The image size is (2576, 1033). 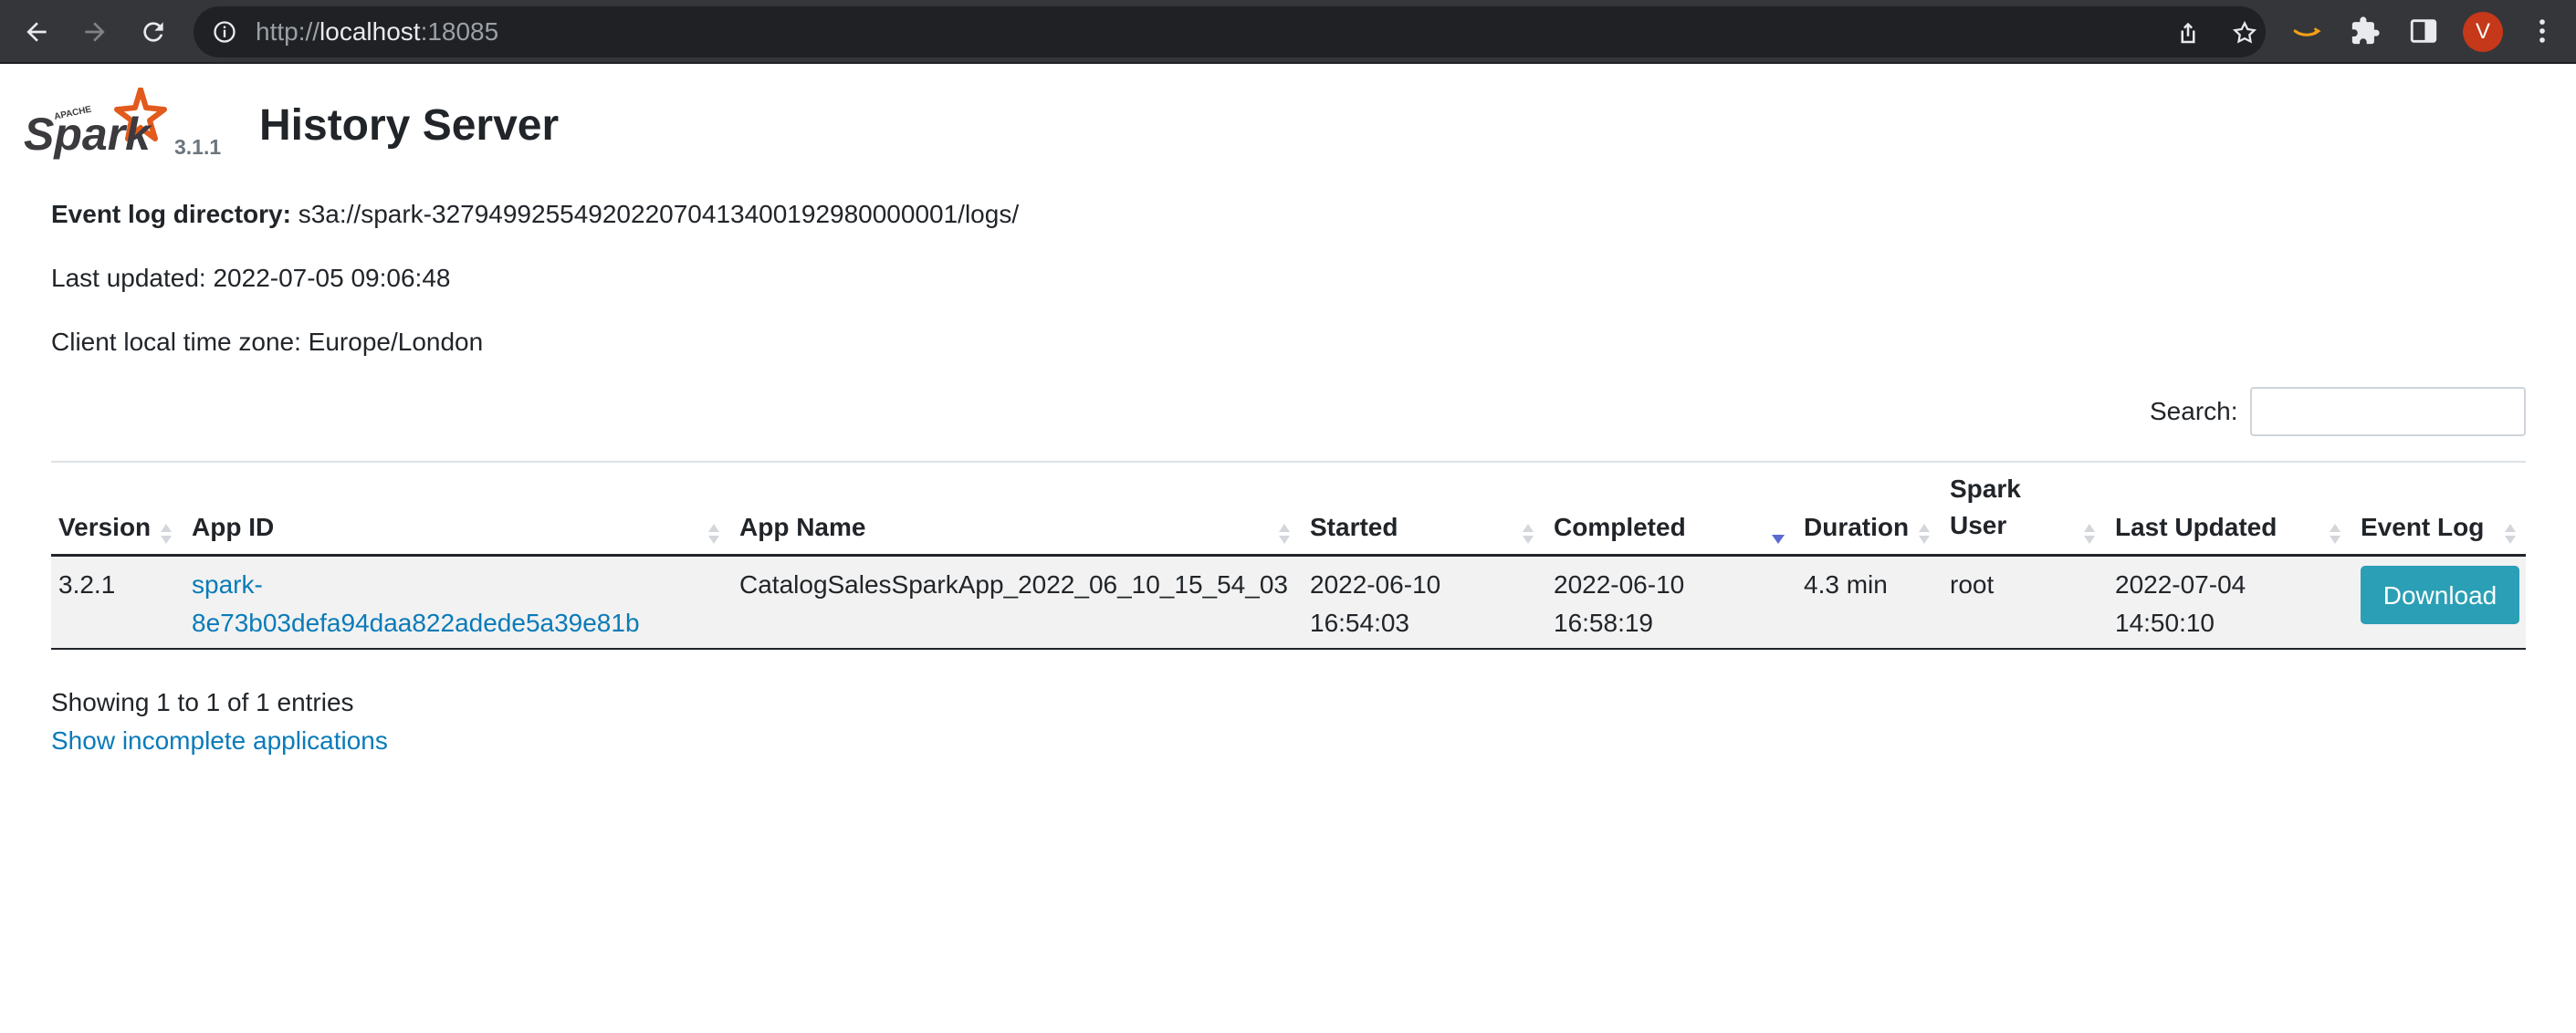 I want to click on event-log-label: Event log directory:, so click(x=171, y=214).